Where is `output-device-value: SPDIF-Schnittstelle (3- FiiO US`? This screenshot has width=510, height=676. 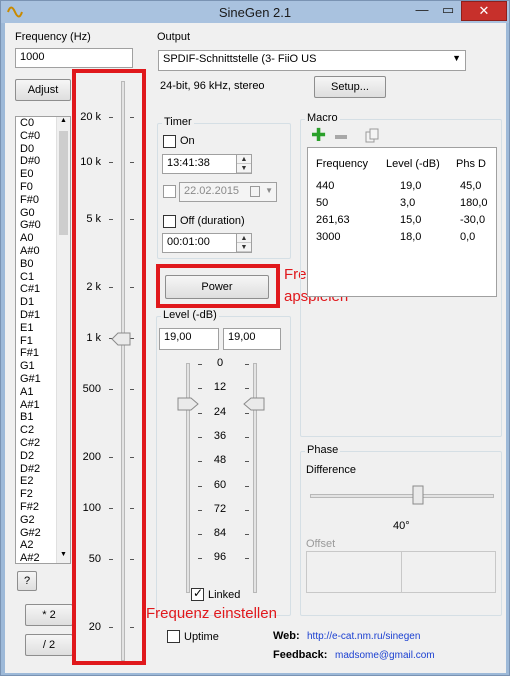
output-device-value: SPDIF-Schnittstelle (3- FiiO US is located at coordinates (240, 59).